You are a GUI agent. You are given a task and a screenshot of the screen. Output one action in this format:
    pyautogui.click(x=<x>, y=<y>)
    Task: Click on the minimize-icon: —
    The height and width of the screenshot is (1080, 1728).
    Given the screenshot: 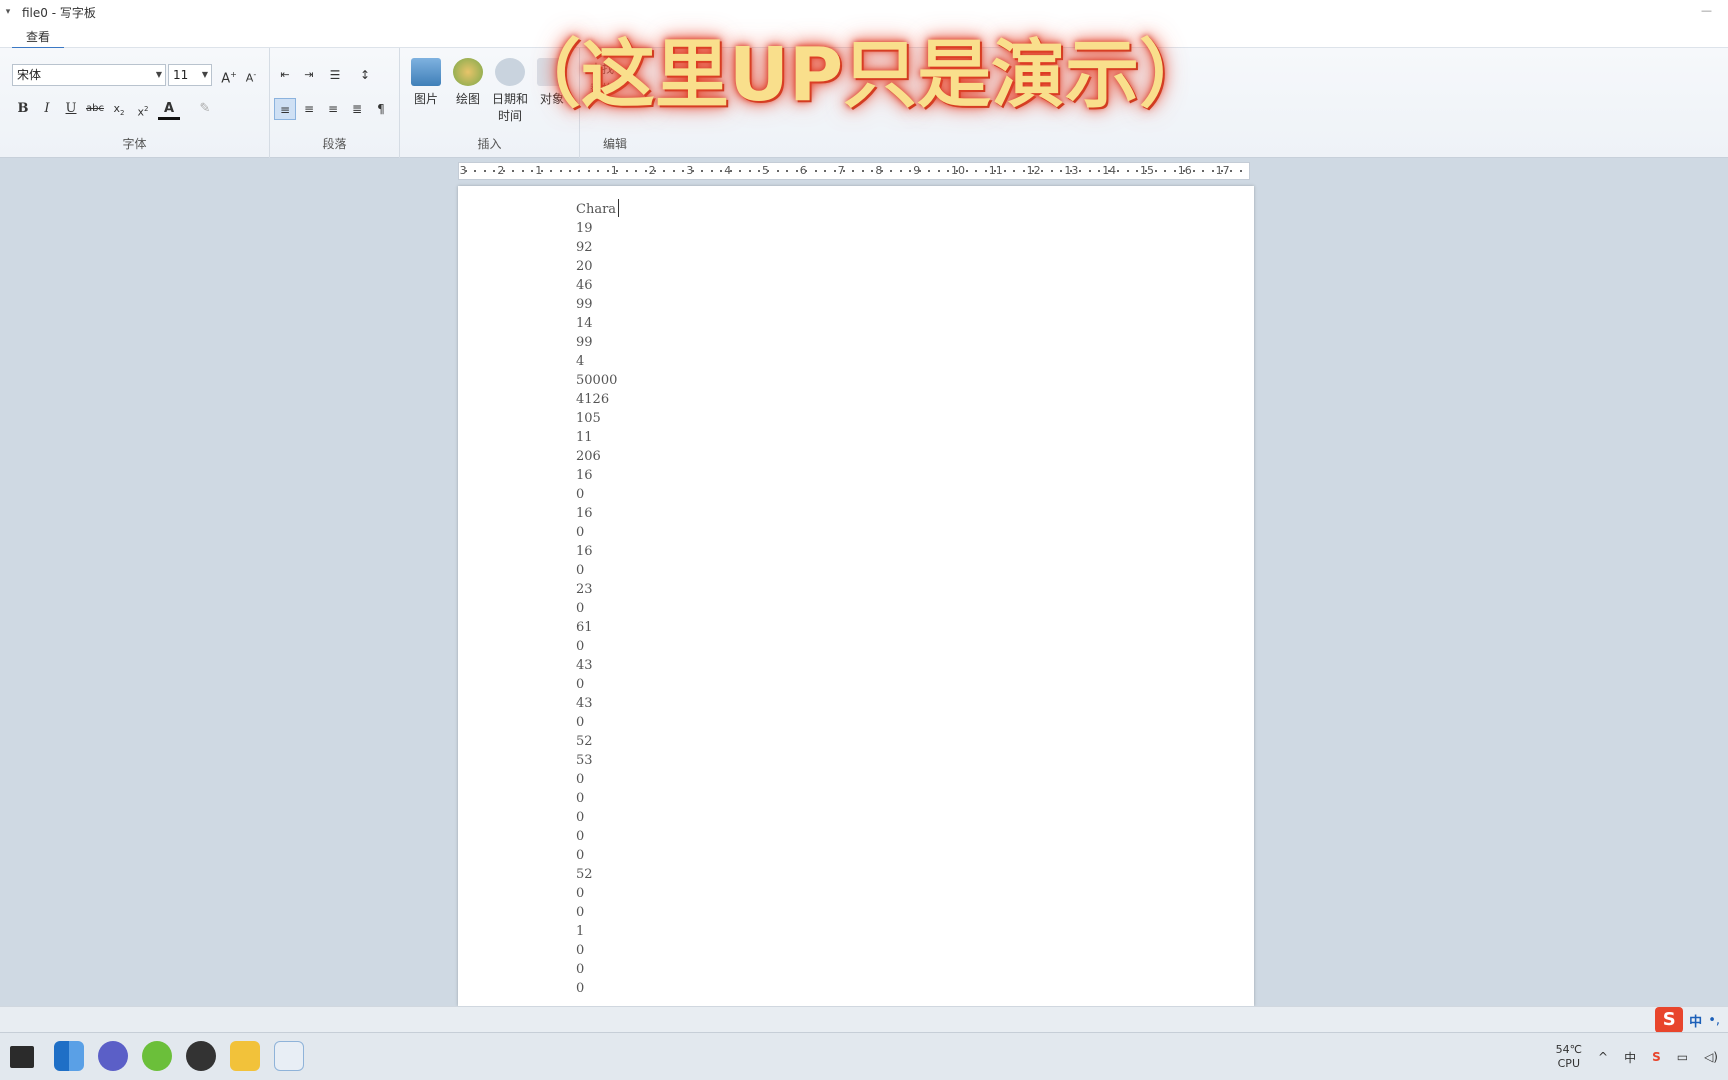 What is the action you would take?
    pyautogui.click(x=1706, y=10)
    